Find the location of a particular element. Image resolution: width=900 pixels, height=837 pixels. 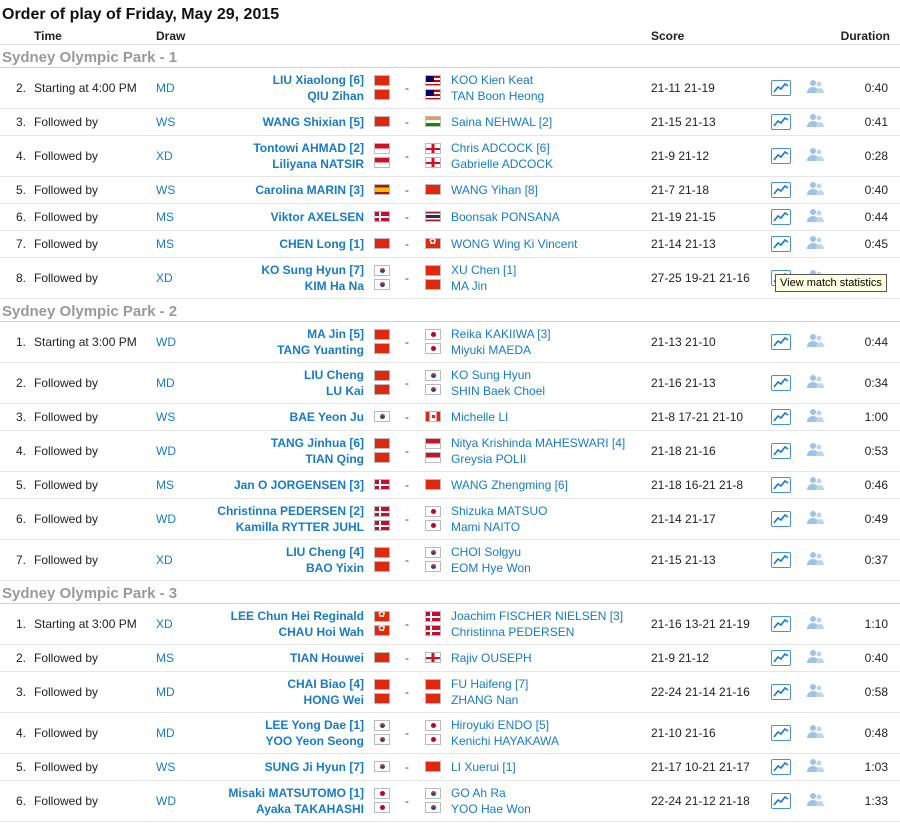

player-link: Misaki MATSUTOMO [1] is located at coordinates (296, 793).